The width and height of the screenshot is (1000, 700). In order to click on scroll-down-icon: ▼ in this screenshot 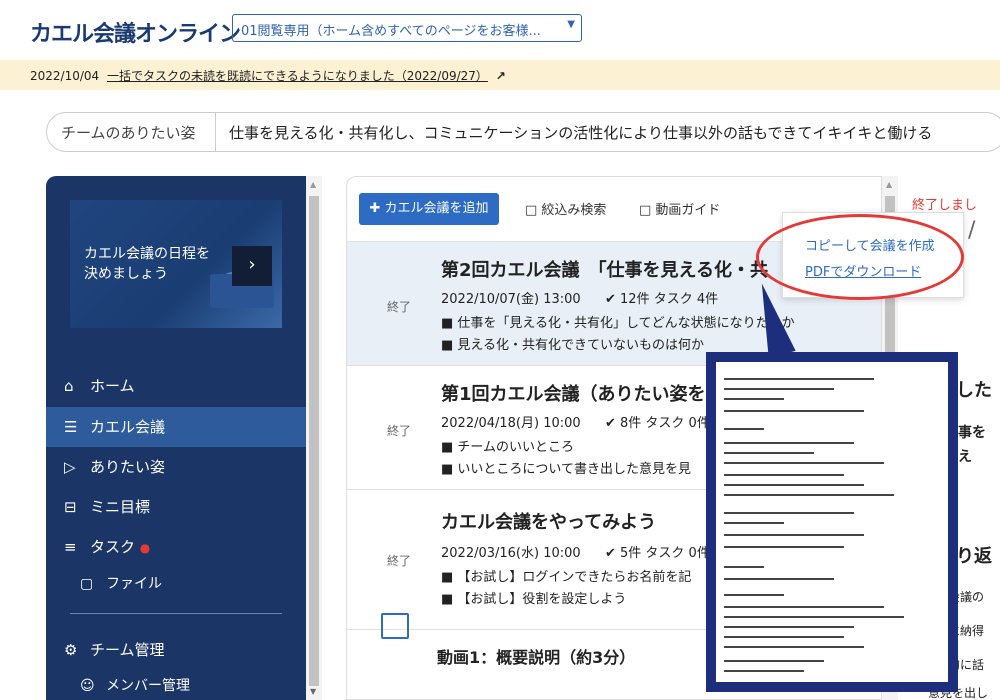, I will do `click(313, 691)`.